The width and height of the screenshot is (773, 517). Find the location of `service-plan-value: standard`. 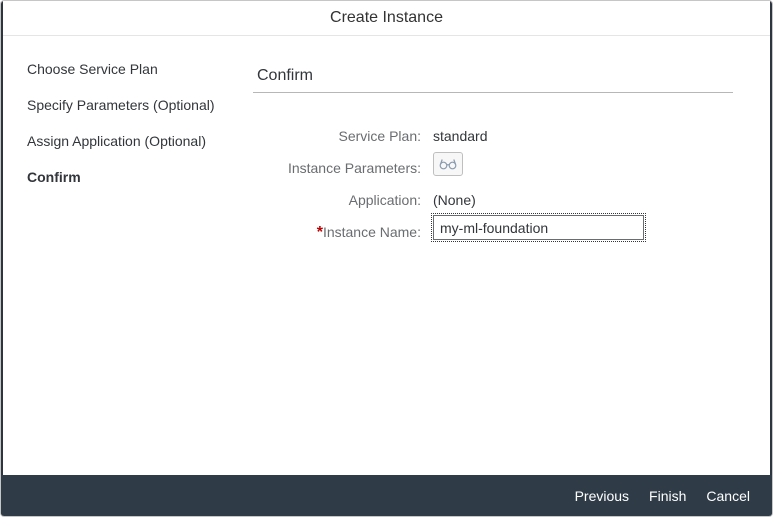

service-plan-value: standard is located at coordinates (460, 136).